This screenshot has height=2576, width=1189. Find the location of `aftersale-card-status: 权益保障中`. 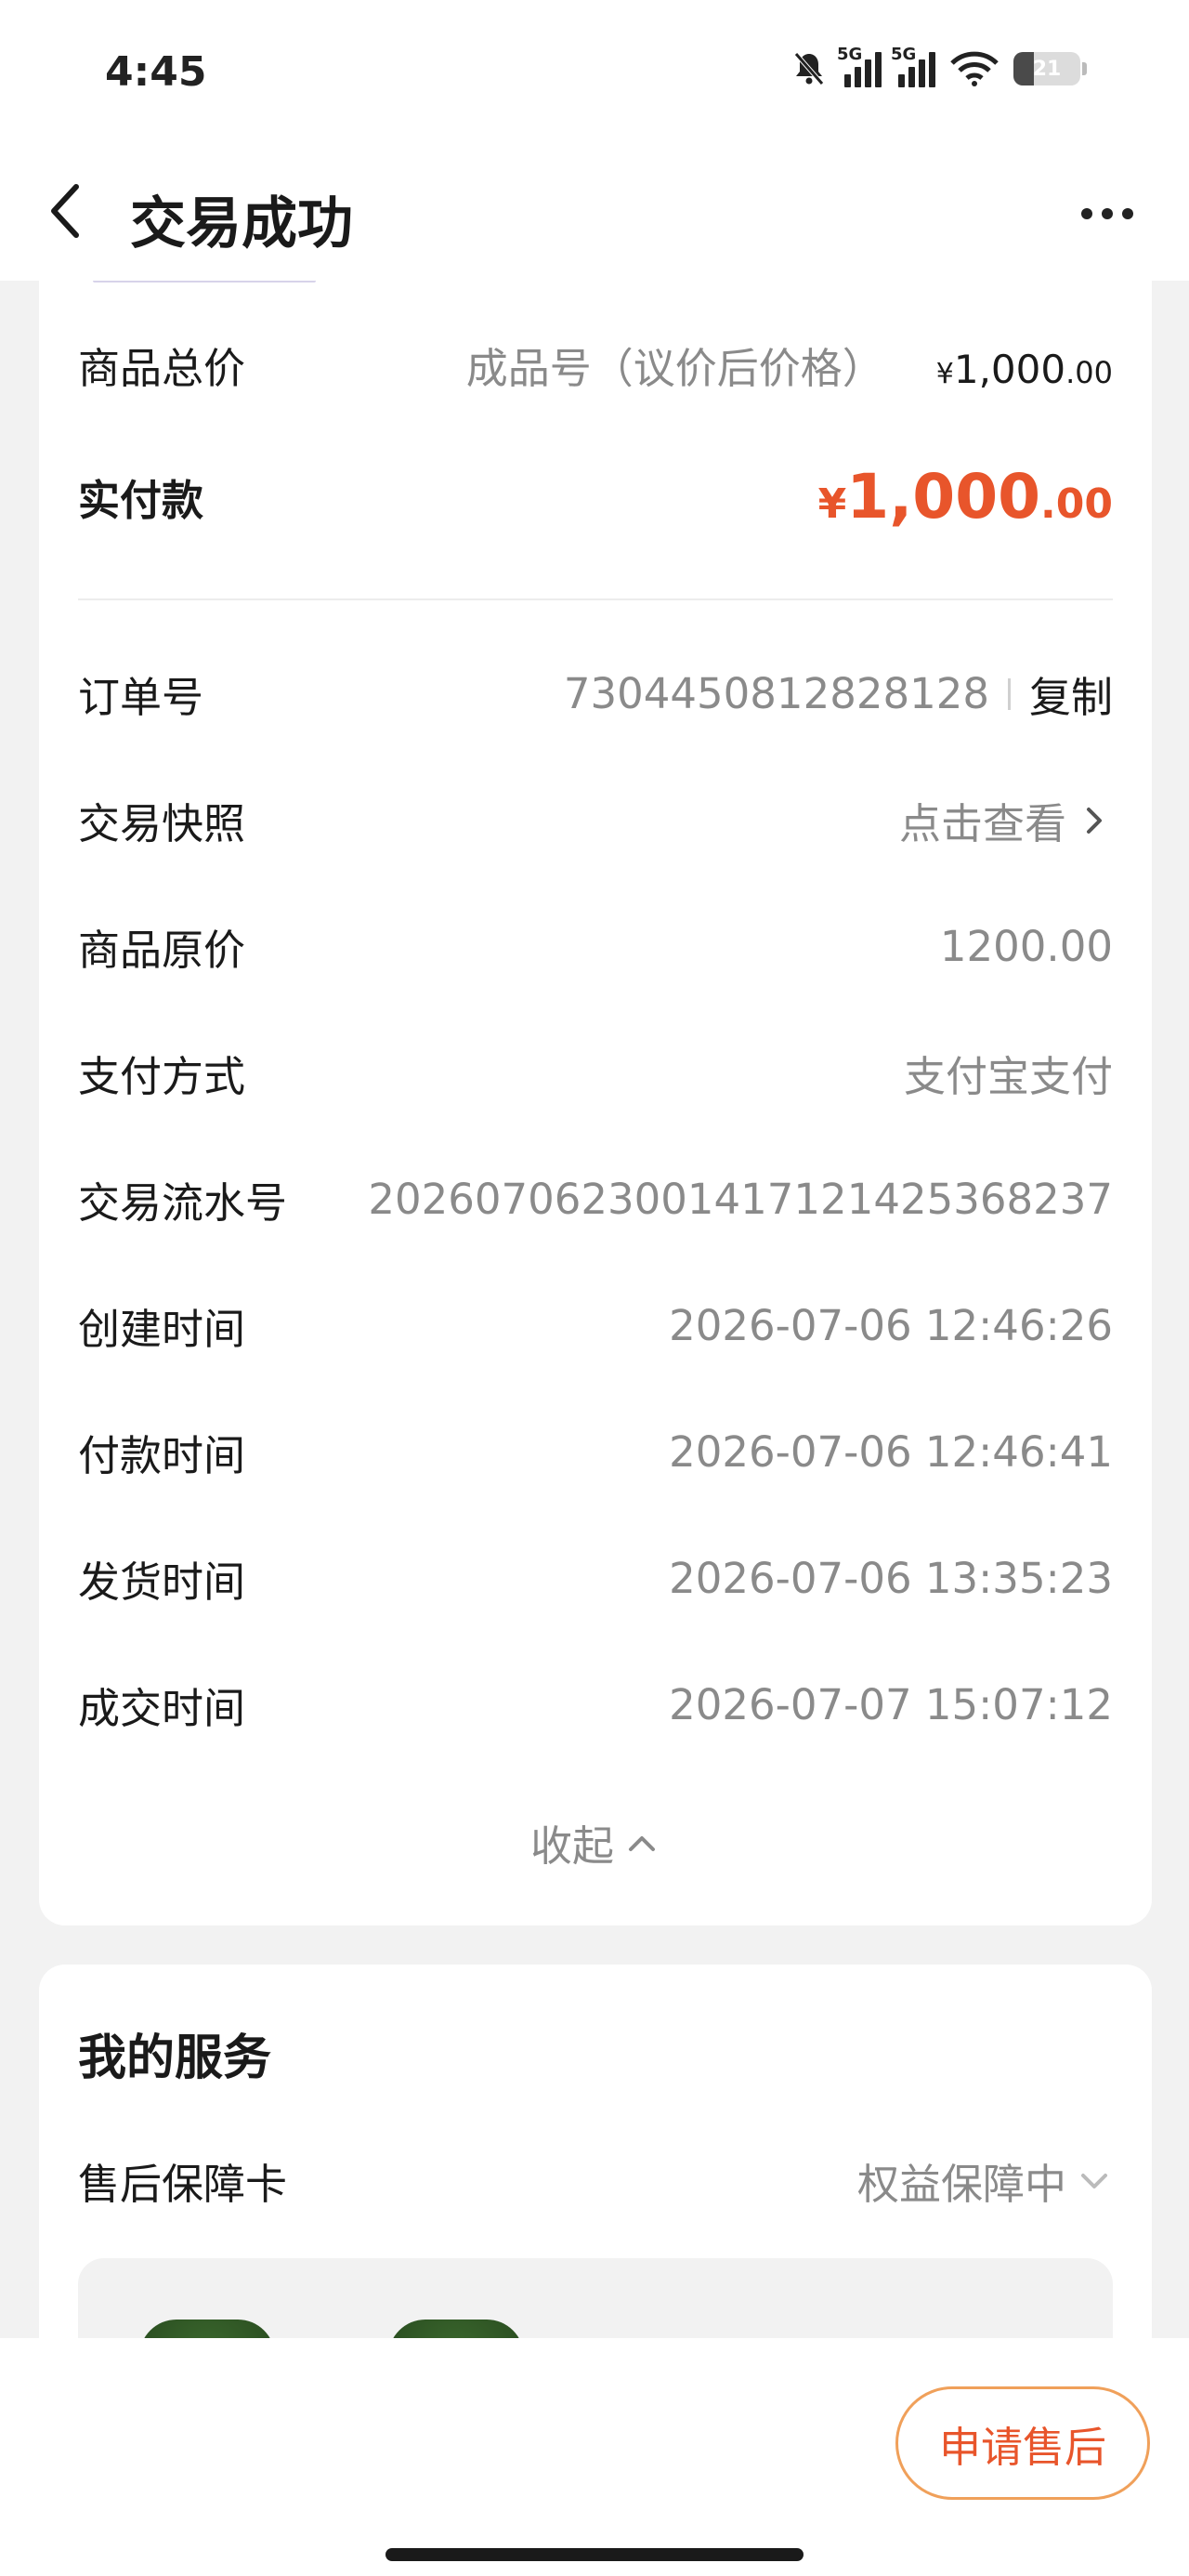

aftersale-card-status: 权益保障中 is located at coordinates (961, 2184).